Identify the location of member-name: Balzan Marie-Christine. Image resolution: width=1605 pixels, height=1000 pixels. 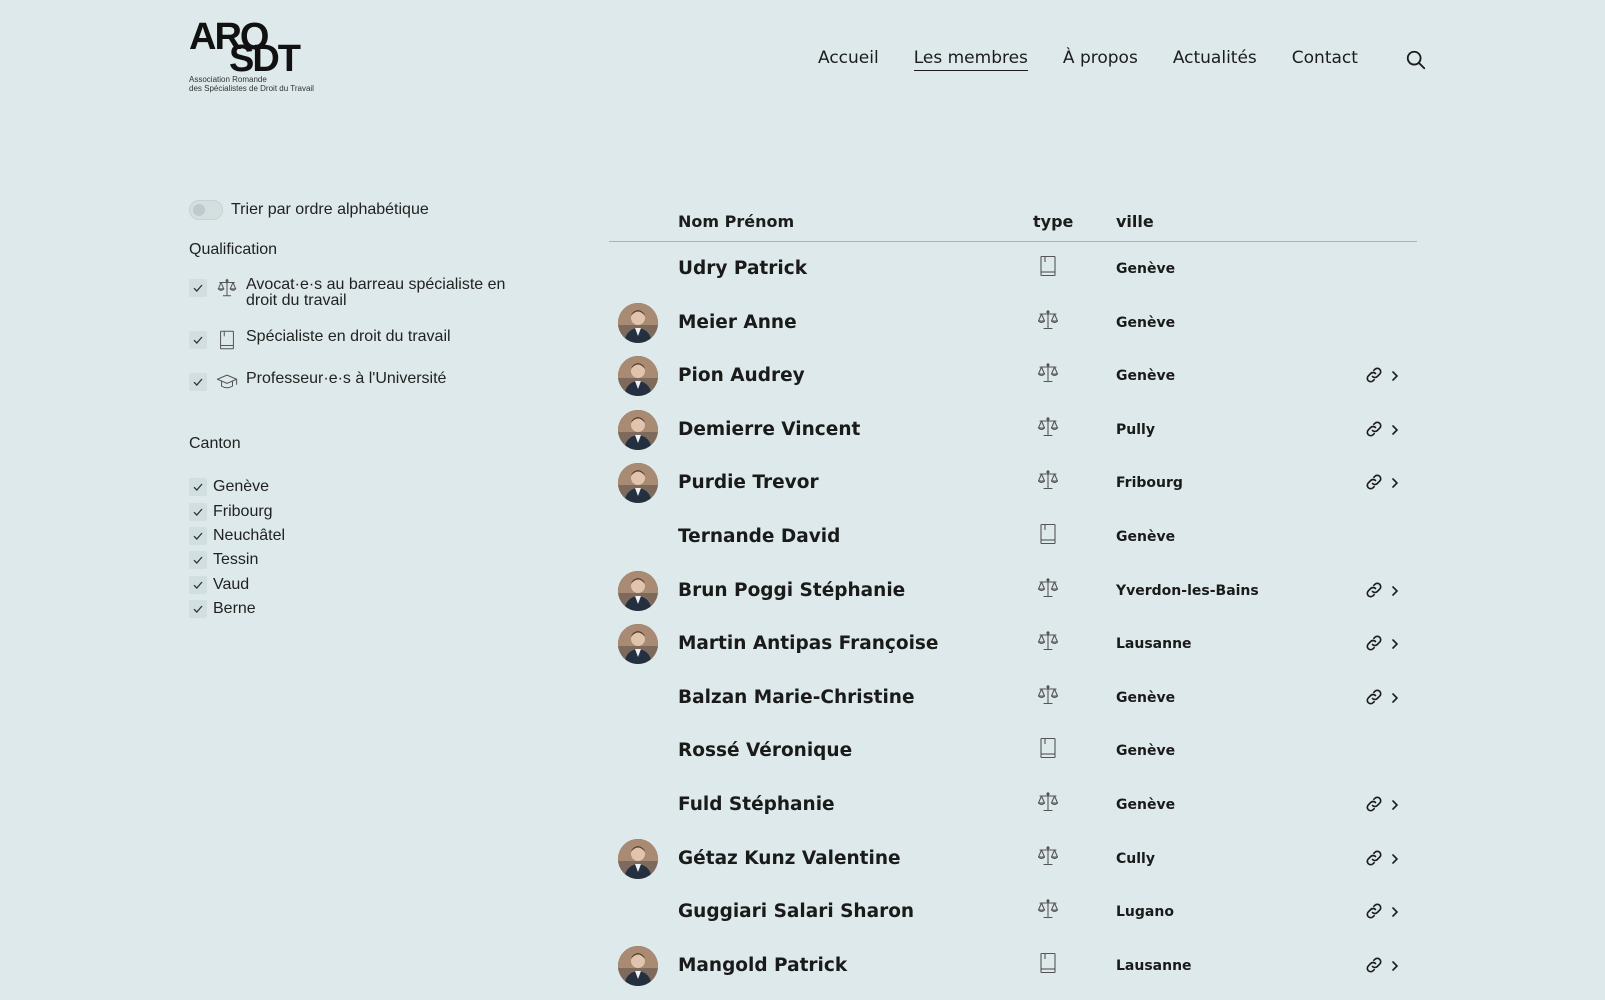
(796, 697).